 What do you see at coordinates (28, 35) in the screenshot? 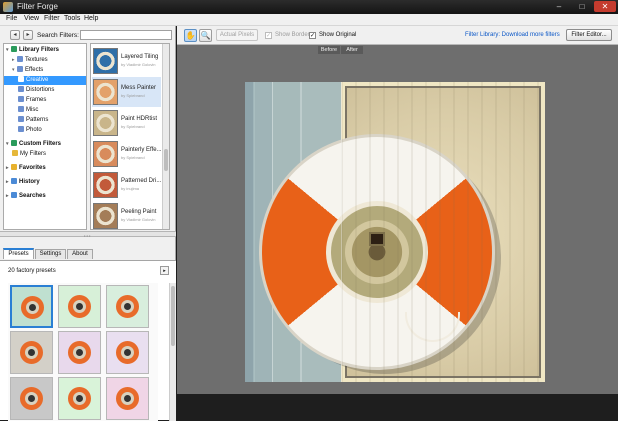
I see `forward-button: ▸` at bounding box center [28, 35].